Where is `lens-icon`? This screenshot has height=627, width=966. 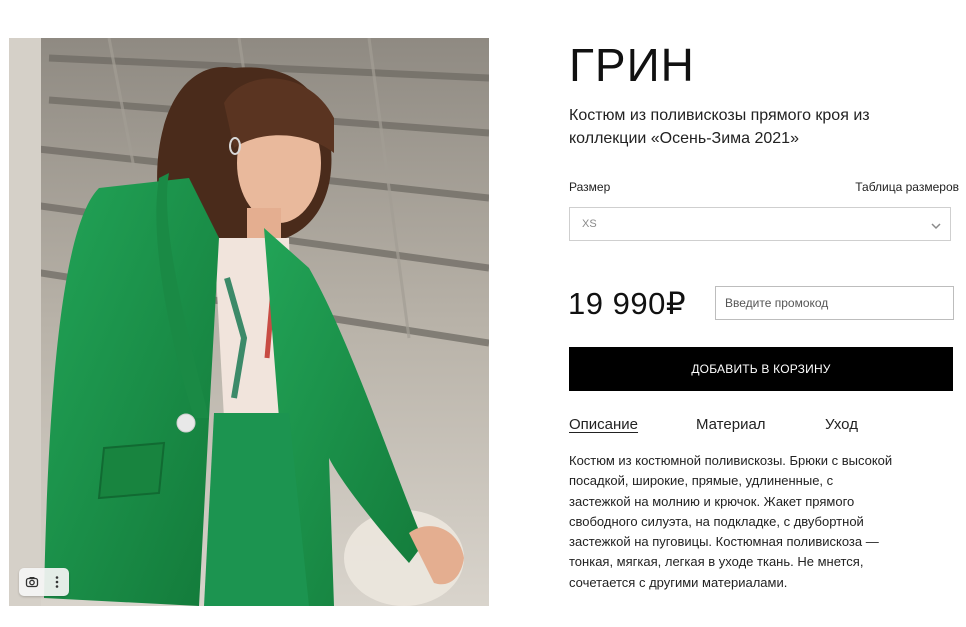
lens-icon is located at coordinates (32, 582).